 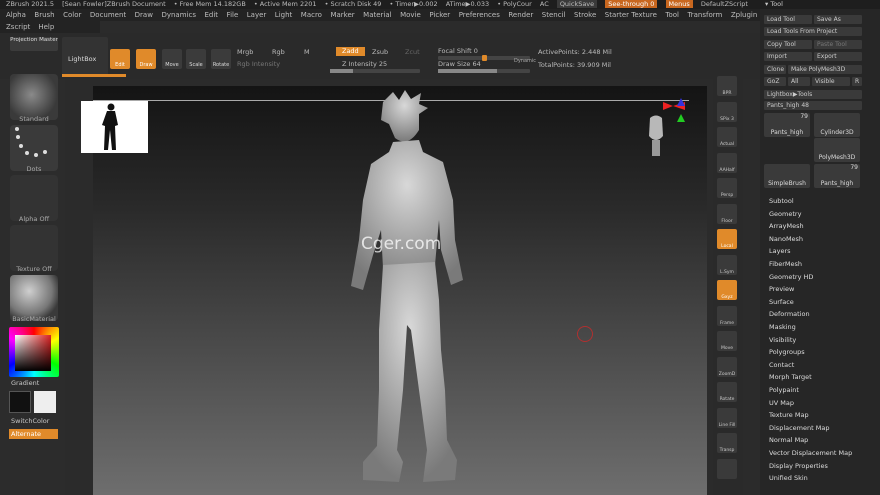 What do you see at coordinates (788, 44) in the screenshot?
I see `copy-tool-button: Copy Tool` at bounding box center [788, 44].